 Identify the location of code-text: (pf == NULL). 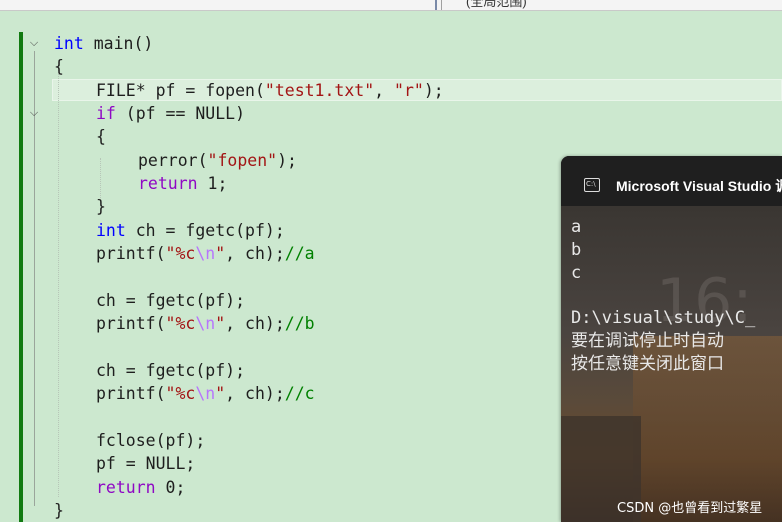
(180, 113).